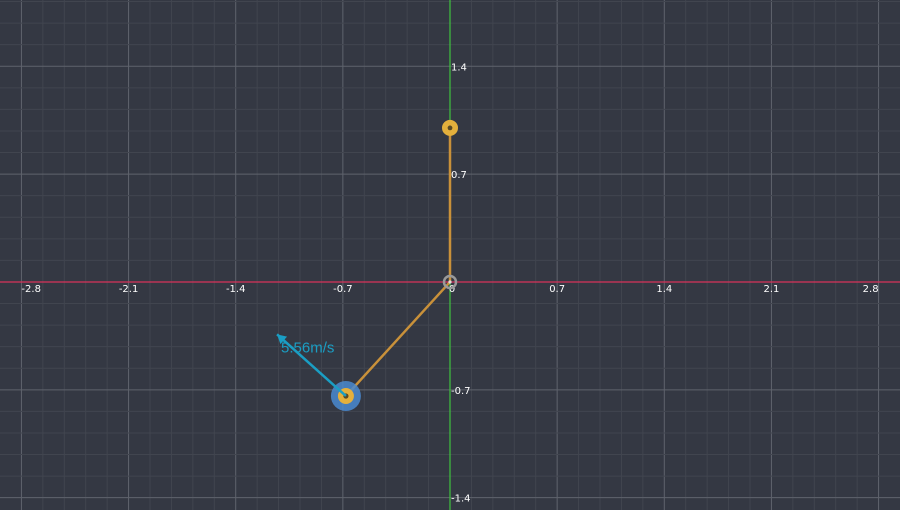 The image size is (900, 510). I want to click on pivot-center-dot, so click(450, 282).